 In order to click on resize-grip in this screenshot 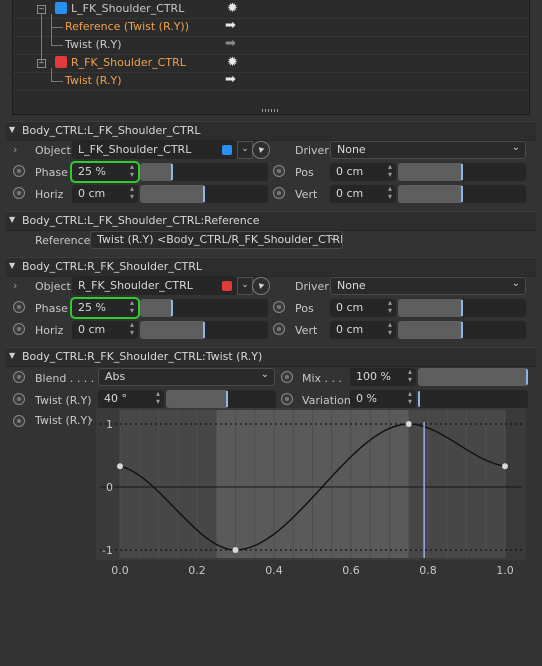, I will do `click(270, 110)`.